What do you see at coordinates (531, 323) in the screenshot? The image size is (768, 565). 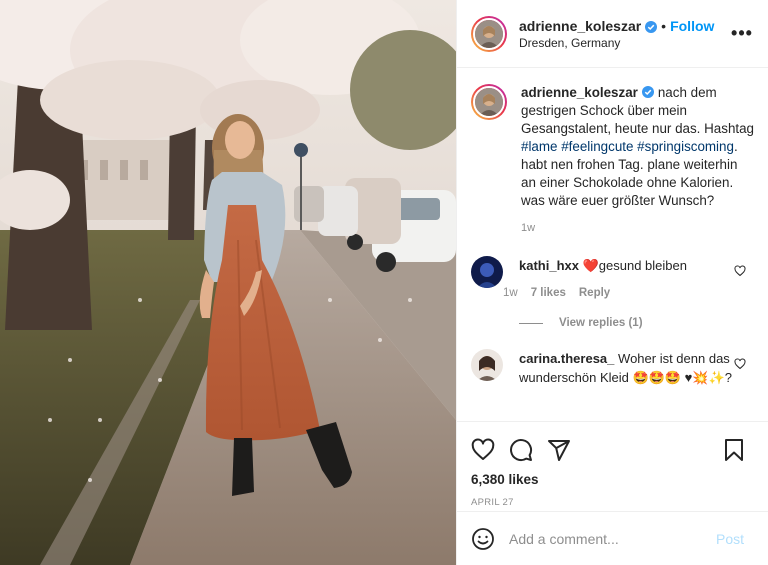 I see `view-replies-line` at bounding box center [531, 323].